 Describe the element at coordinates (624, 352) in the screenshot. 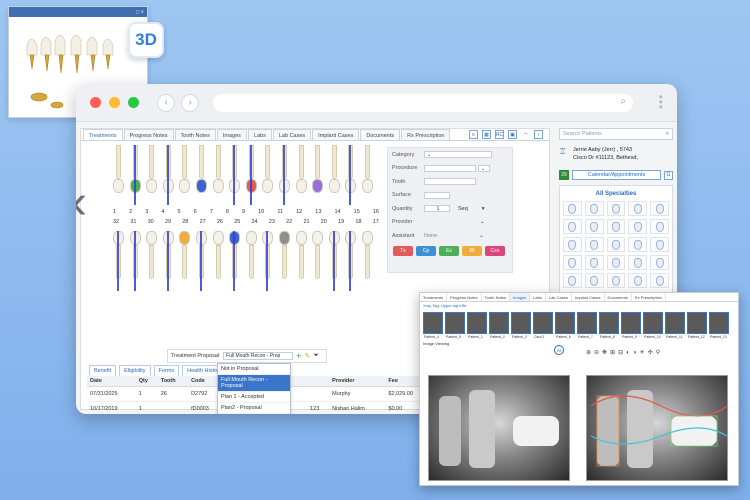

I see `image-tools: ⊕⊖✥⊞⊟◐◑☀✣⚲` at that location.